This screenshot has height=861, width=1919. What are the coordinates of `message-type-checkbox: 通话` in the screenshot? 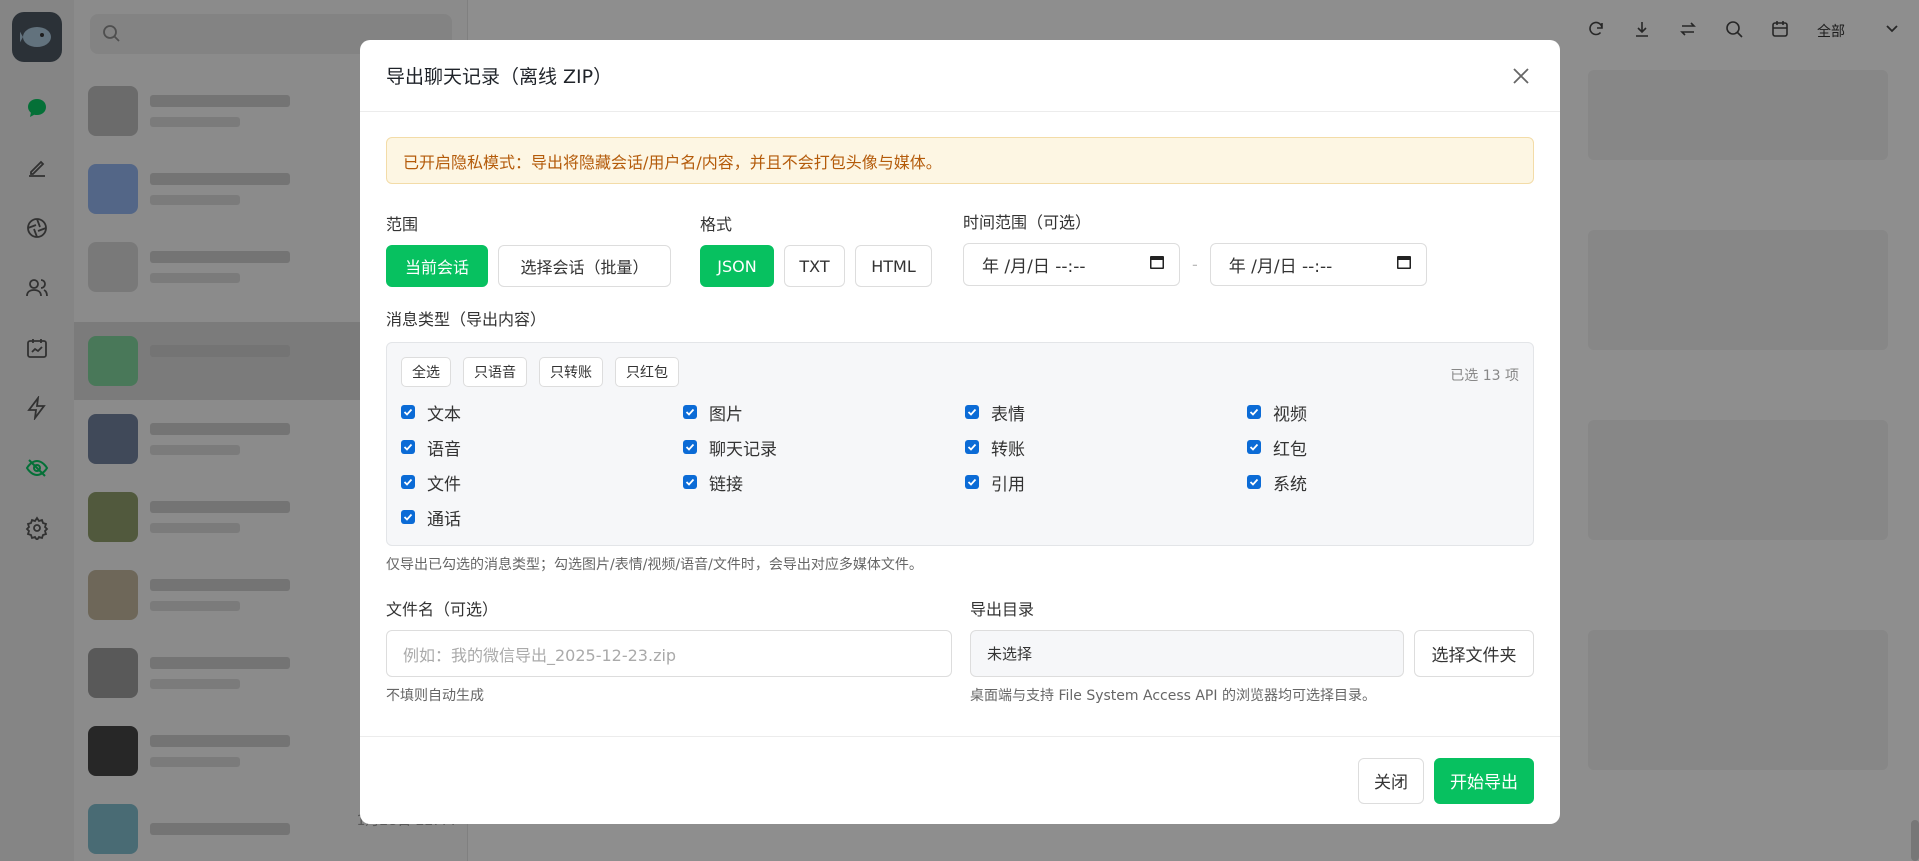 It's located at (542, 518).